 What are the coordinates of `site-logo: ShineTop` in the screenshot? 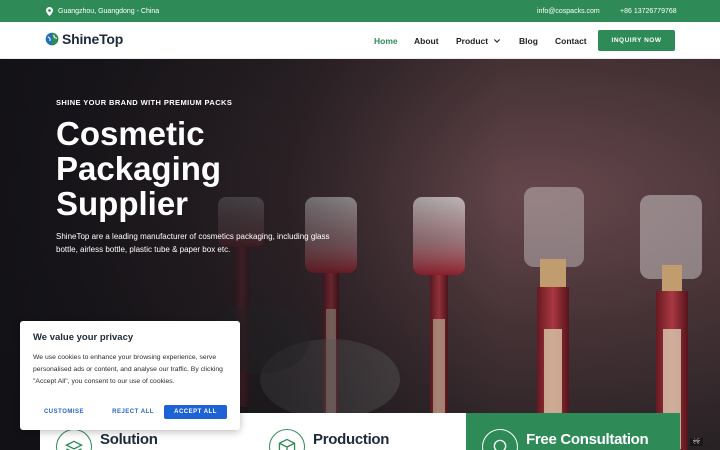 It's located at (84, 39).